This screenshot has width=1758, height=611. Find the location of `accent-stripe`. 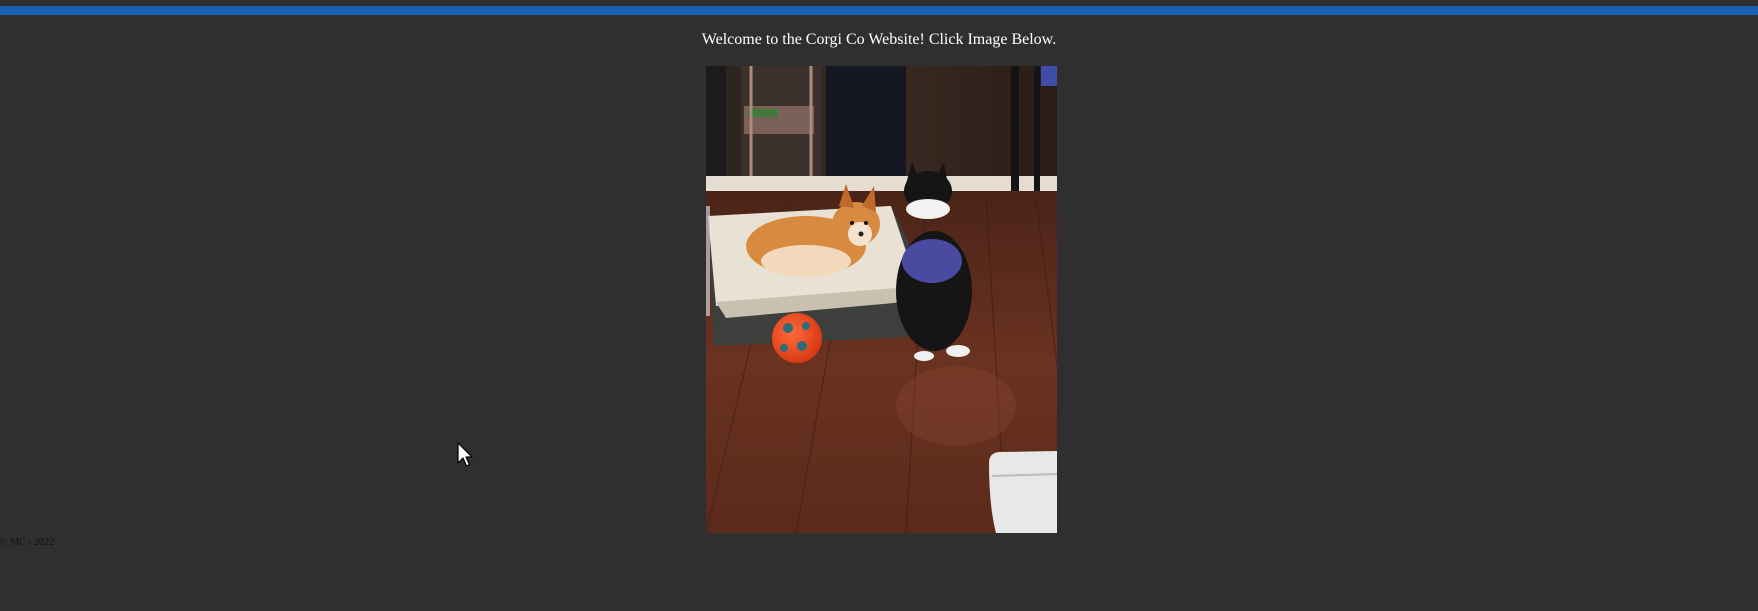

accent-stripe is located at coordinates (879, 10).